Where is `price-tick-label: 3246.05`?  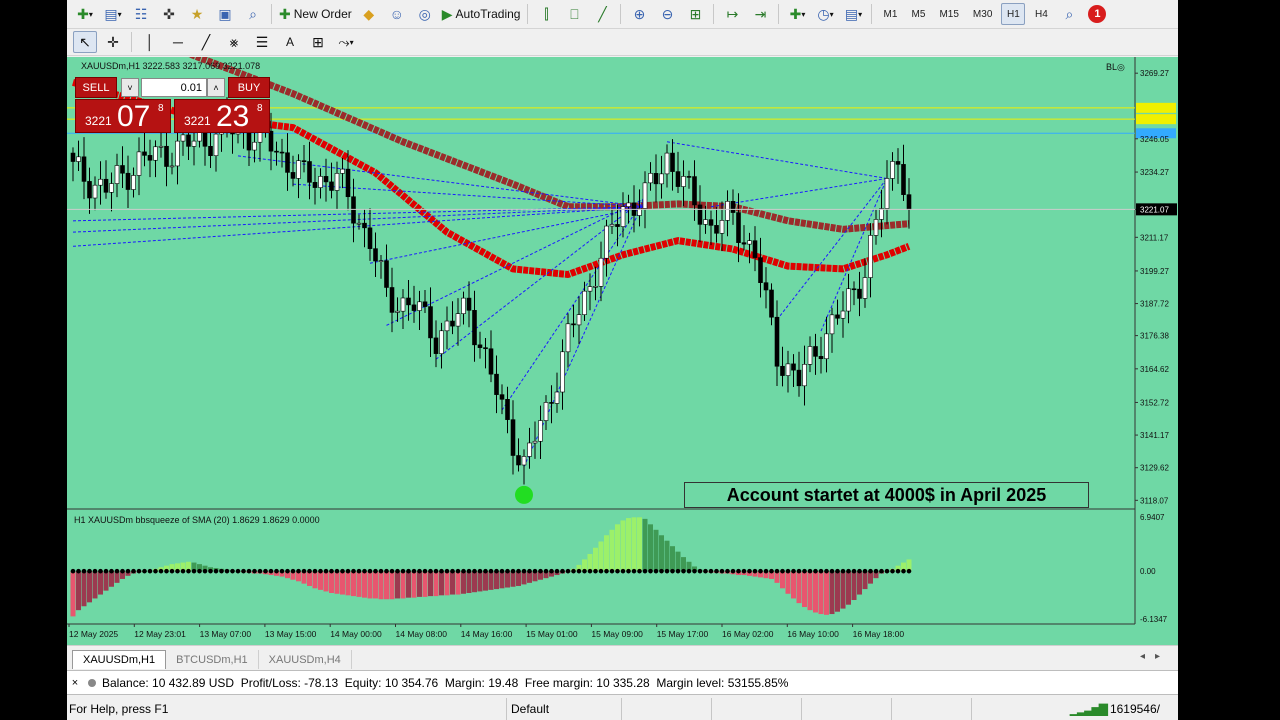 price-tick-label: 3246.05 is located at coordinates (1154, 139).